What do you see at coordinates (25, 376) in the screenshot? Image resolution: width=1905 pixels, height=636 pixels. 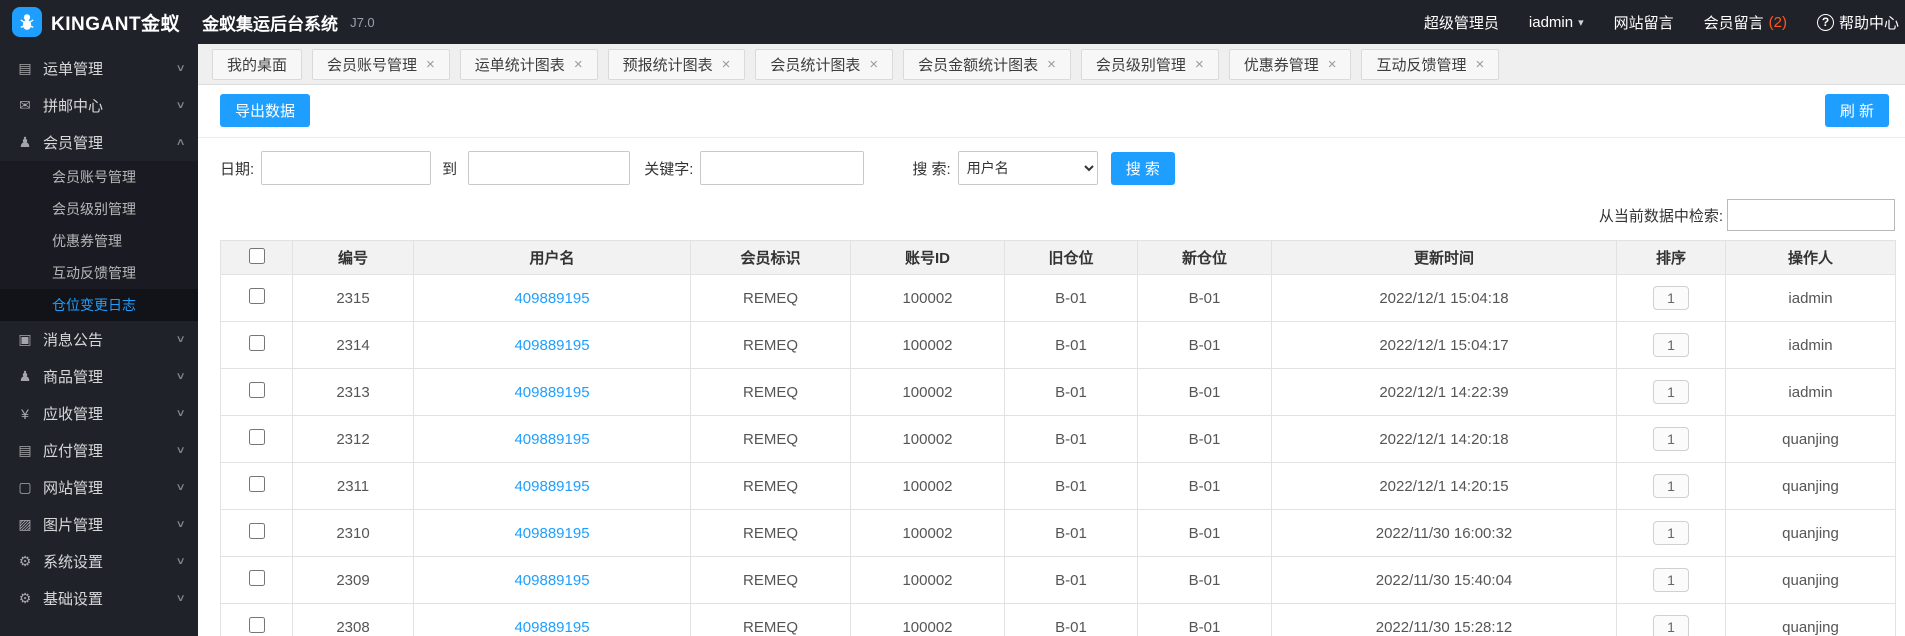 I see `product-icon: ♟` at bounding box center [25, 376].